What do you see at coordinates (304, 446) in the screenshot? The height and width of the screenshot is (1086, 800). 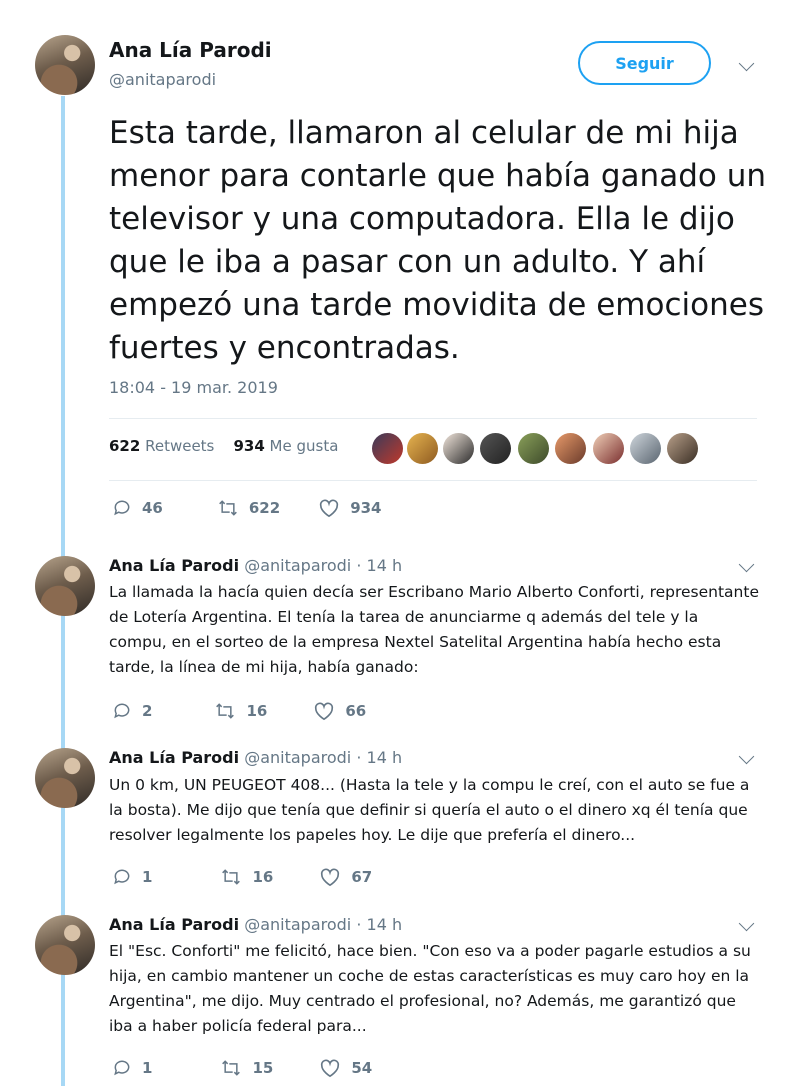 I see `likes-label: Me gusta` at bounding box center [304, 446].